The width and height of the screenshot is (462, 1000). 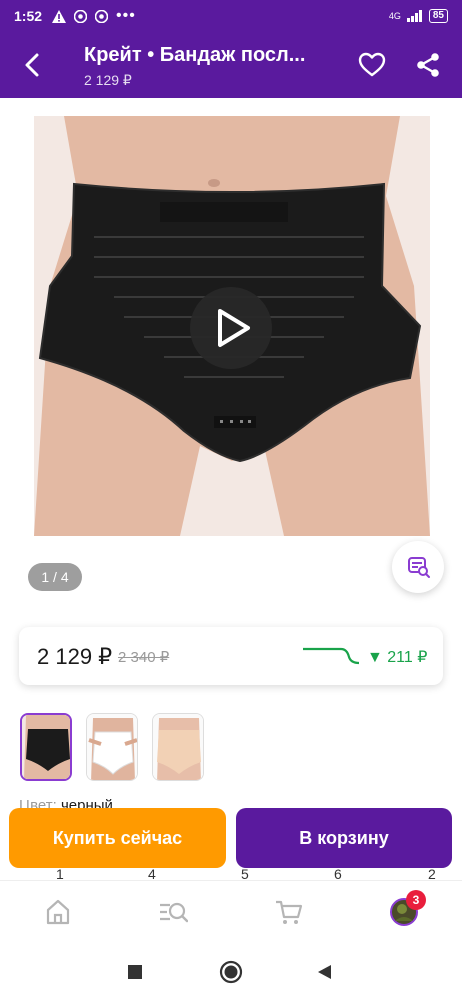 What do you see at coordinates (231, 328) in the screenshot?
I see `play-video-icon` at bounding box center [231, 328].